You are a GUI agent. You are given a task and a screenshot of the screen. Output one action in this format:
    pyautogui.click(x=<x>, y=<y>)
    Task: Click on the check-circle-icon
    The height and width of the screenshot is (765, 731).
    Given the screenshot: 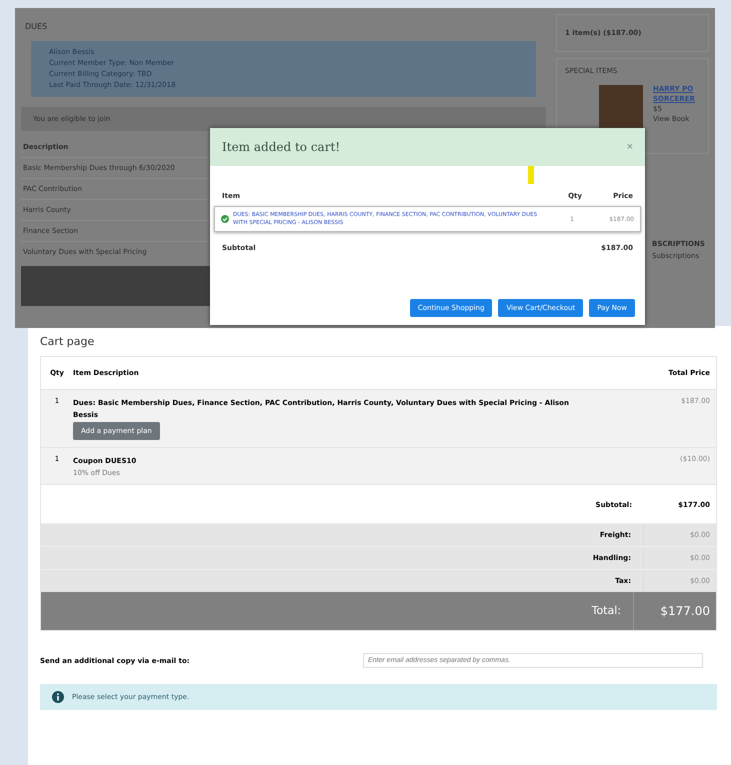 What is the action you would take?
    pyautogui.click(x=225, y=219)
    